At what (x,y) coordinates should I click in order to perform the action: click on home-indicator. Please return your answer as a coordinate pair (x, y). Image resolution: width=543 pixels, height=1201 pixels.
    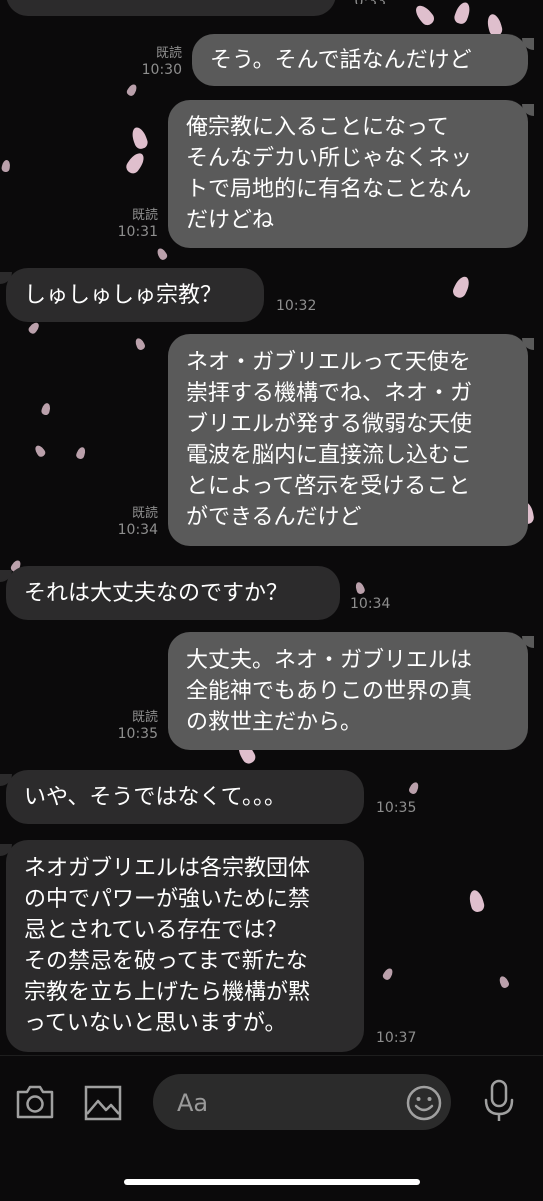
    Looking at the image, I should click on (272, 1182).